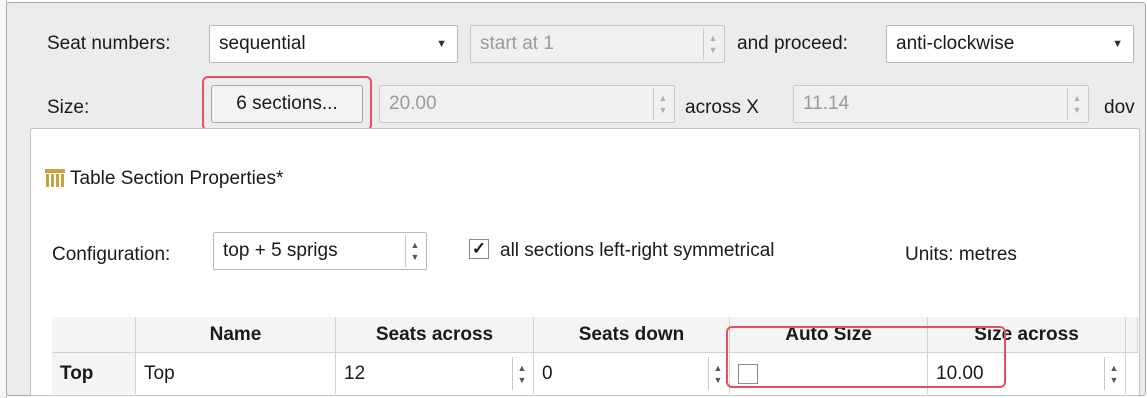  What do you see at coordinates (280, 250) in the screenshot?
I see `configuration-value: top + 5 sprigs` at bounding box center [280, 250].